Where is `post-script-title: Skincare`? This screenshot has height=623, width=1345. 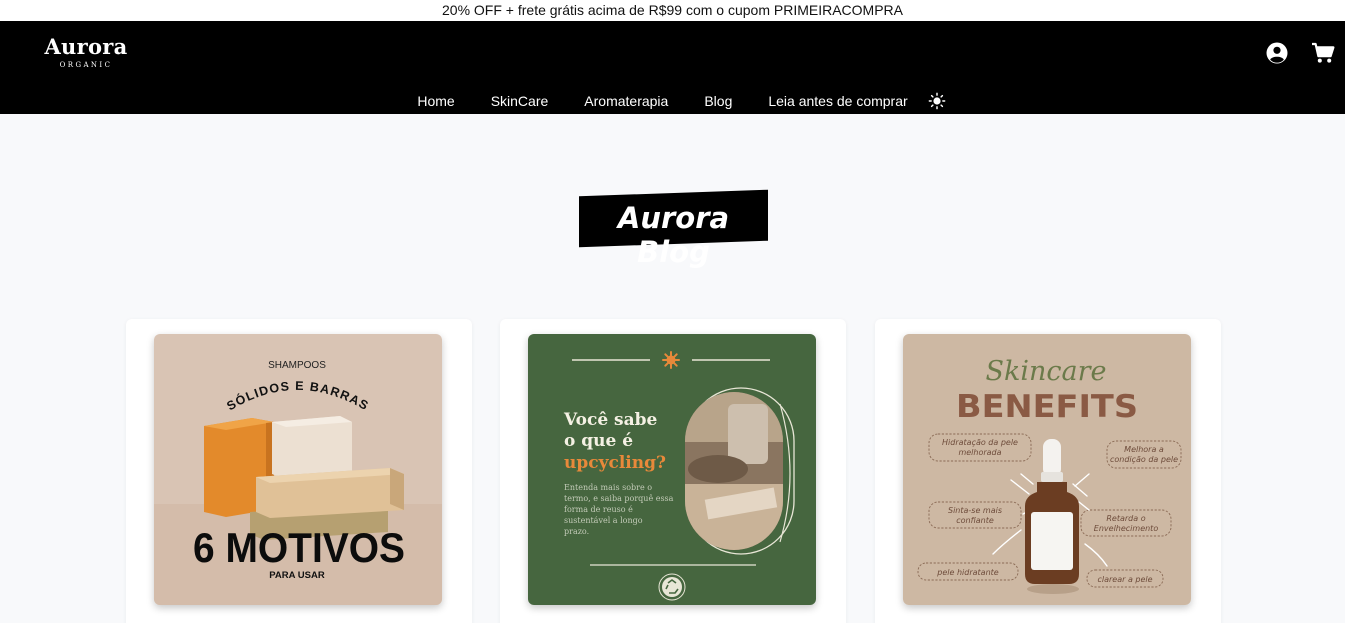
post-script-title: Skincare is located at coordinates (1046, 371).